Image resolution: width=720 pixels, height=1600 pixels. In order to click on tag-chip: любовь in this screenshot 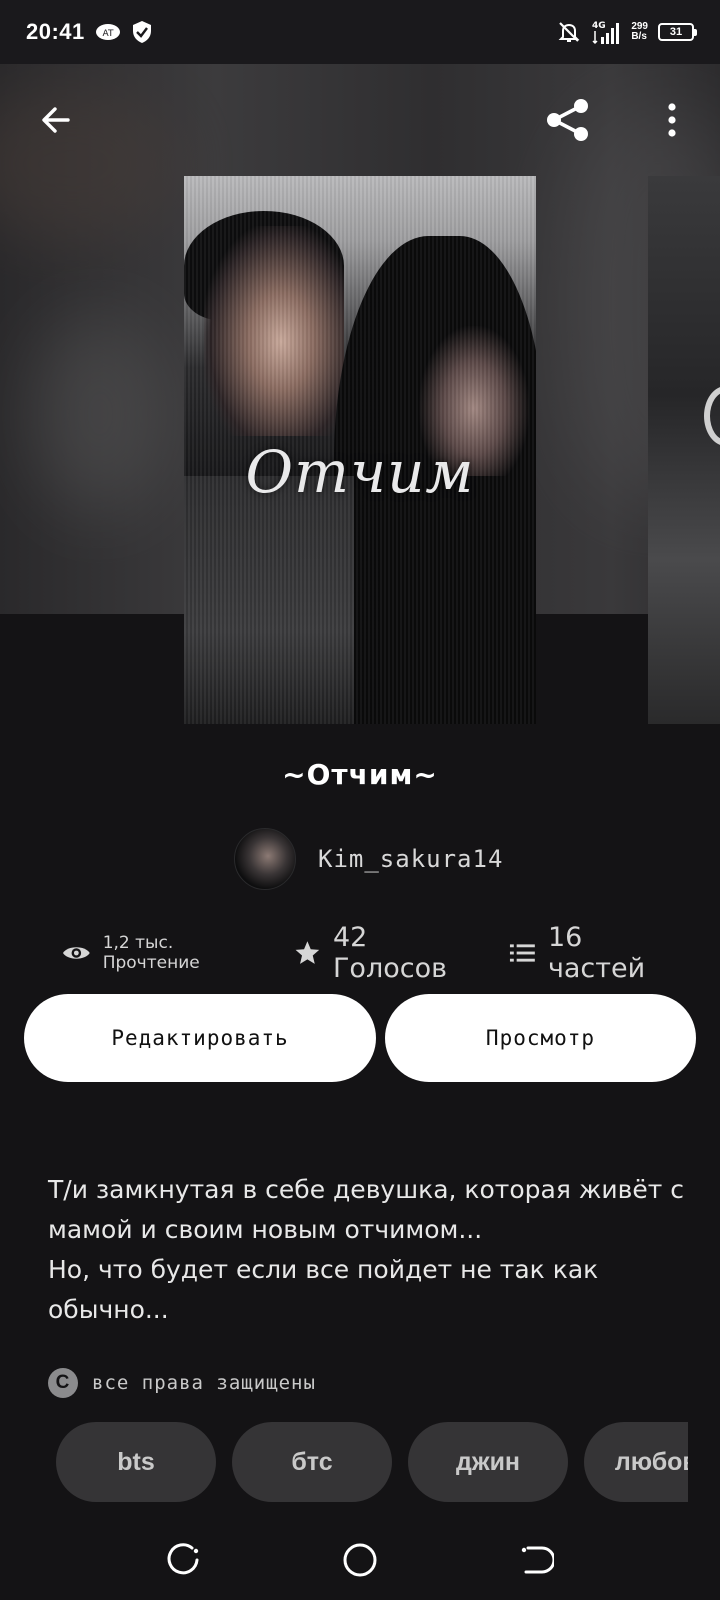, I will do `click(636, 1462)`.